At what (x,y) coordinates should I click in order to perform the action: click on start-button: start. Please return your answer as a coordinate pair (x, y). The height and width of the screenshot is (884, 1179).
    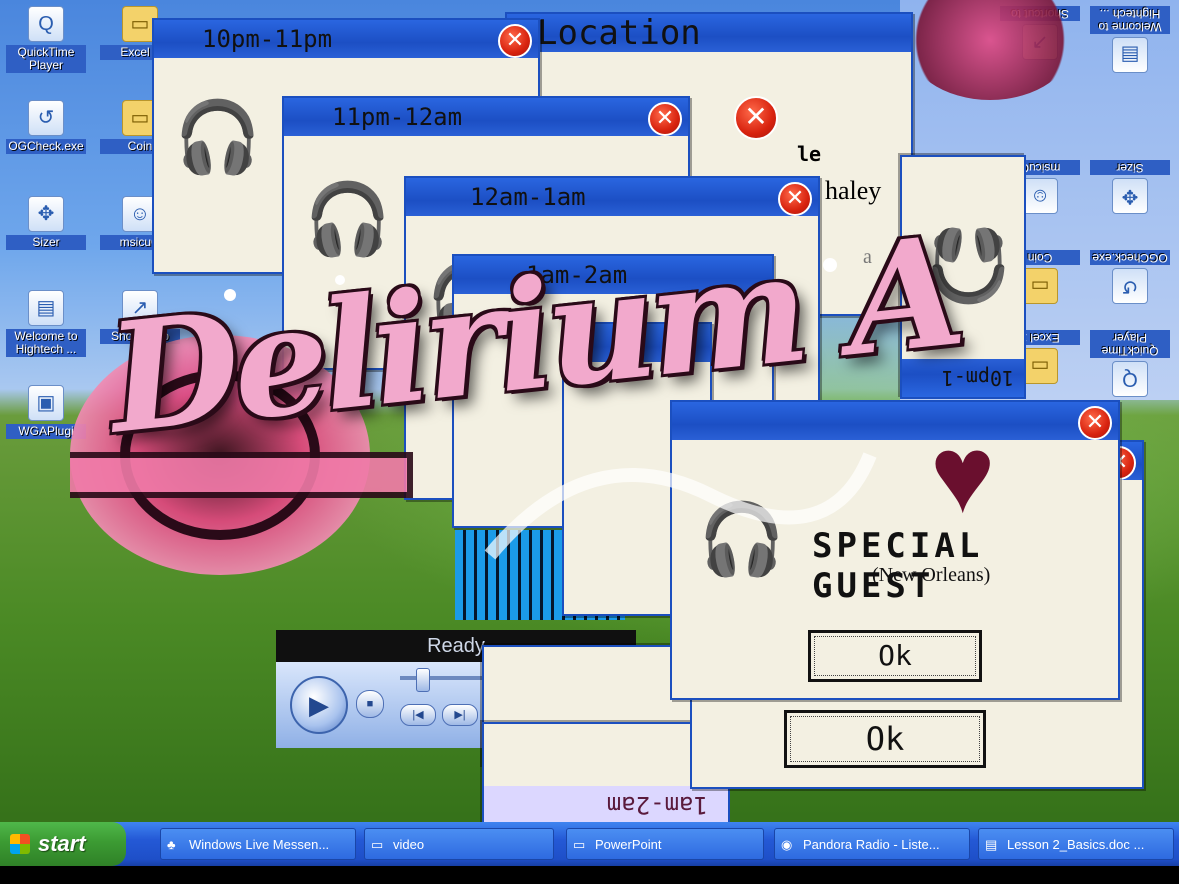
    Looking at the image, I should click on (63, 844).